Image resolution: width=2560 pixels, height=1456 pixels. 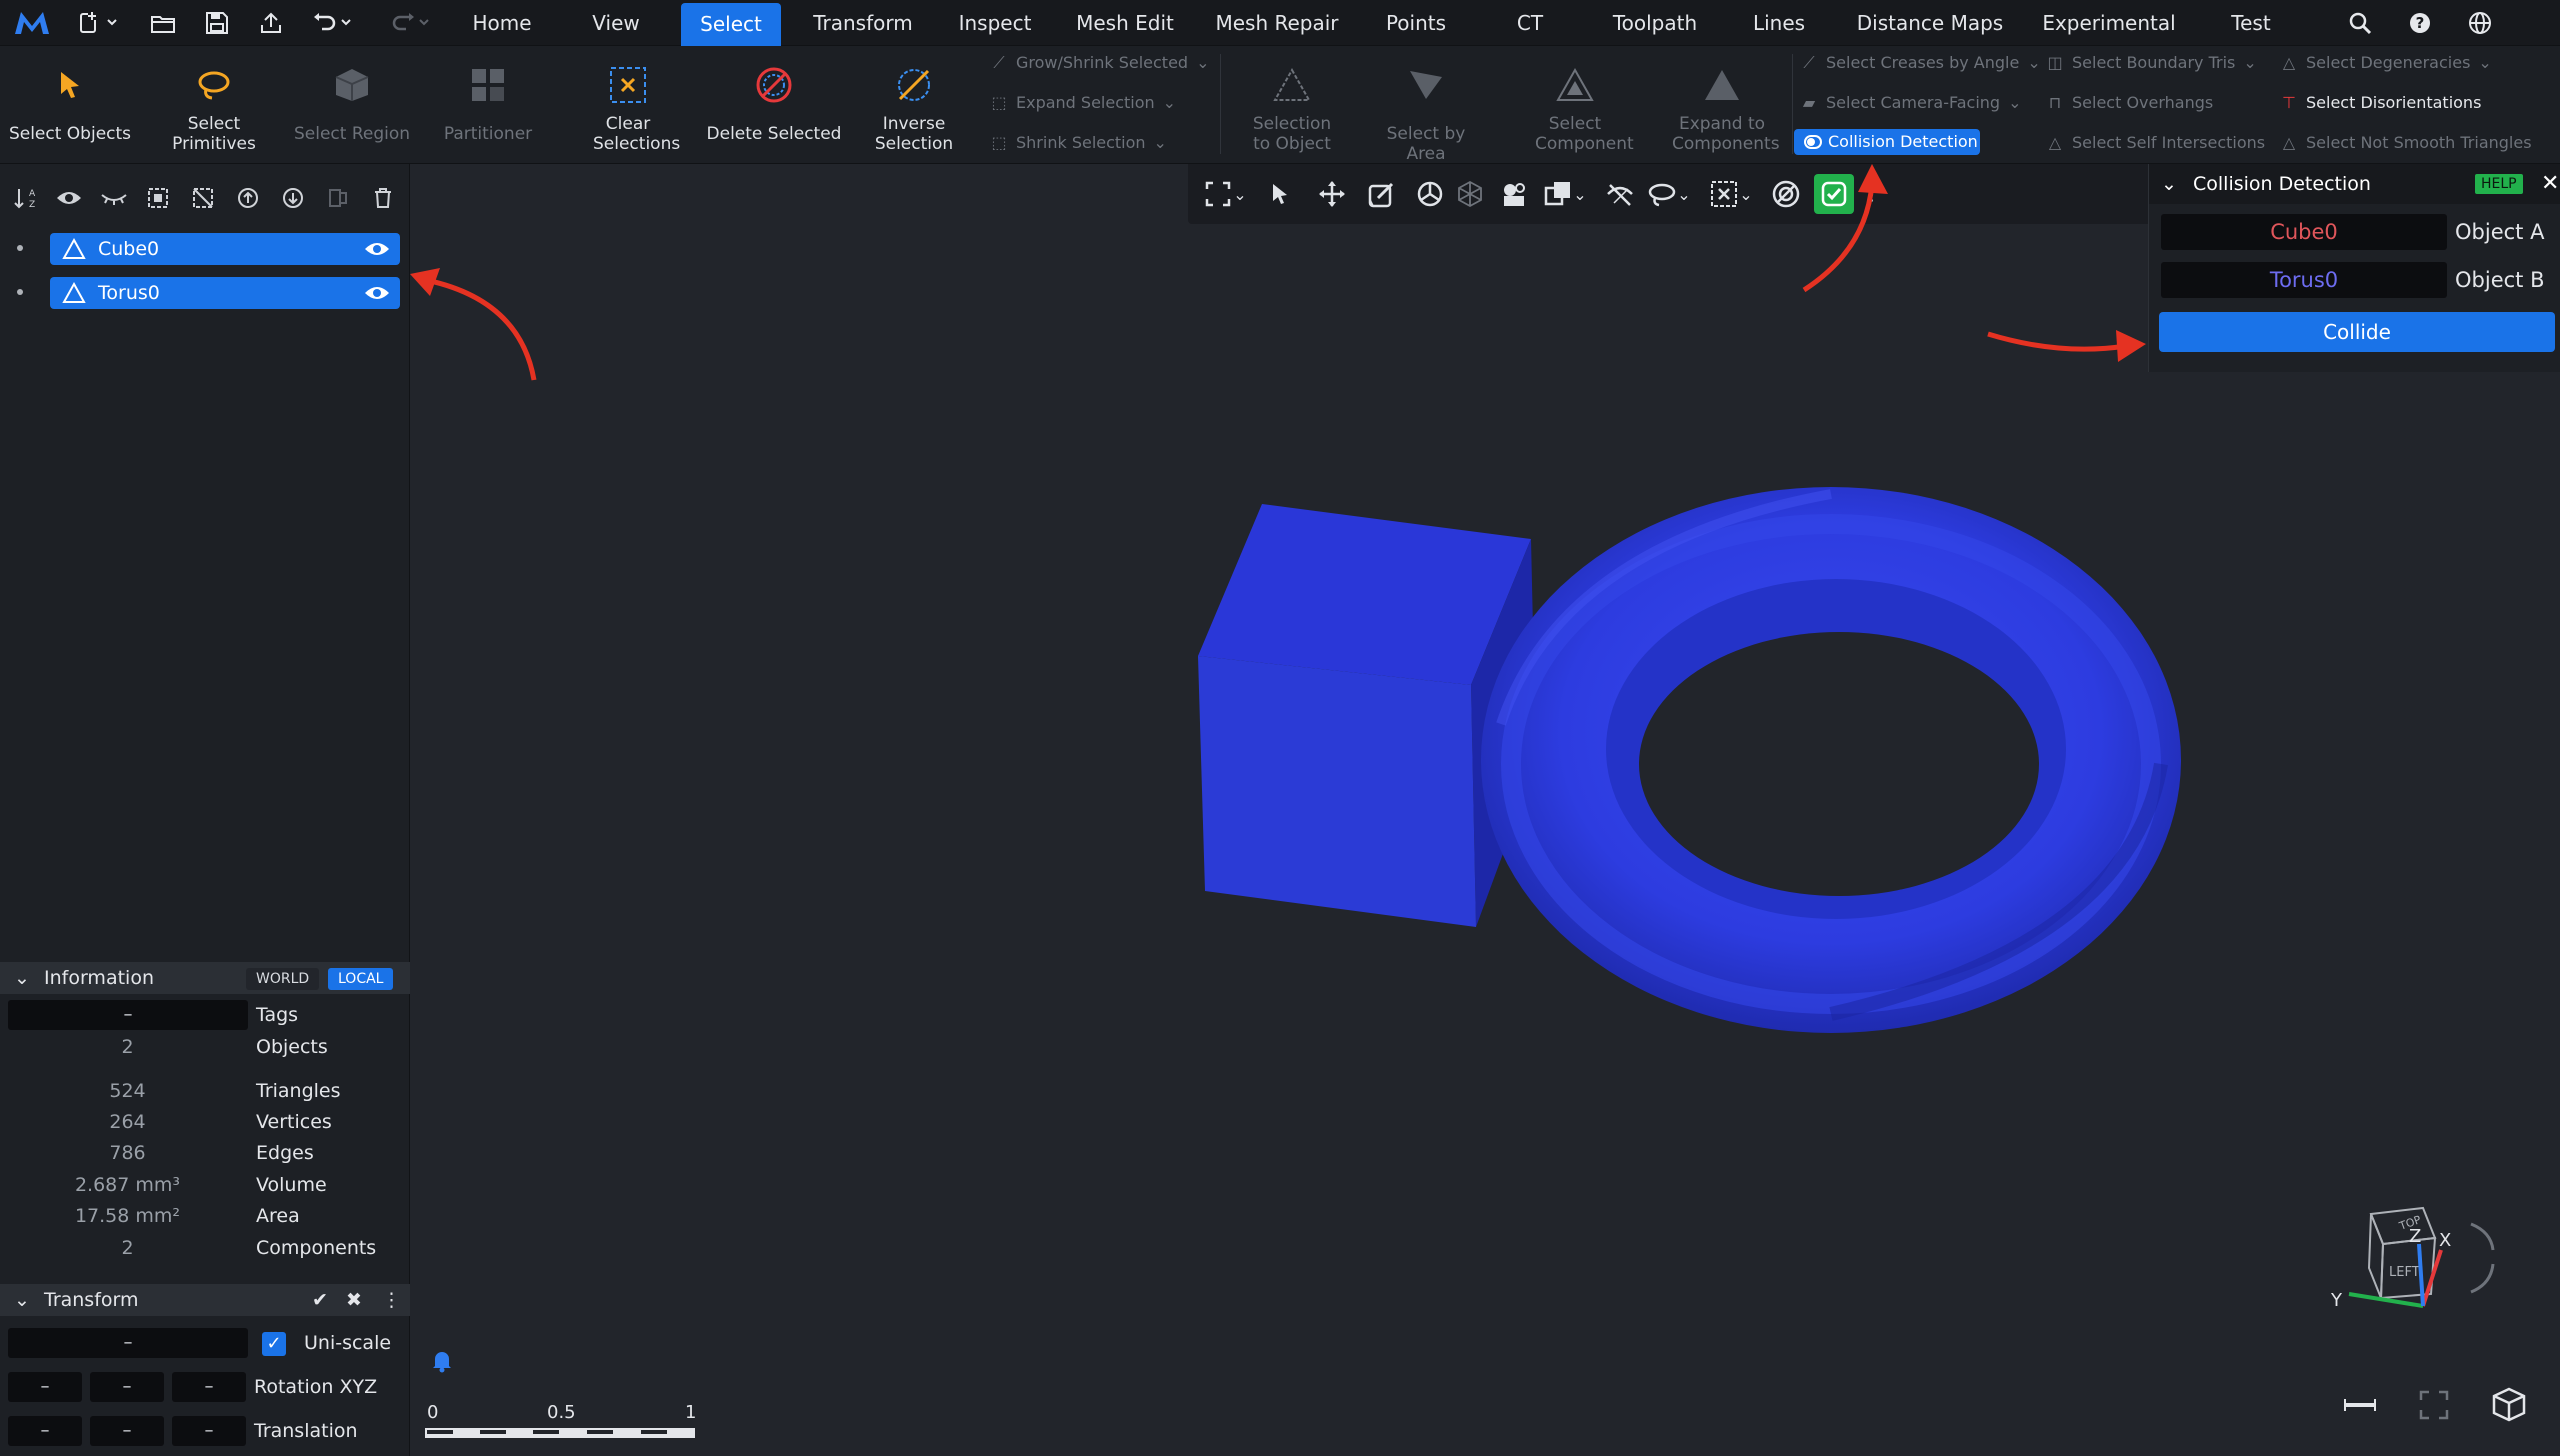 I want to click on chevron-down-icon: ⌄, so click(x=2169, y=184).